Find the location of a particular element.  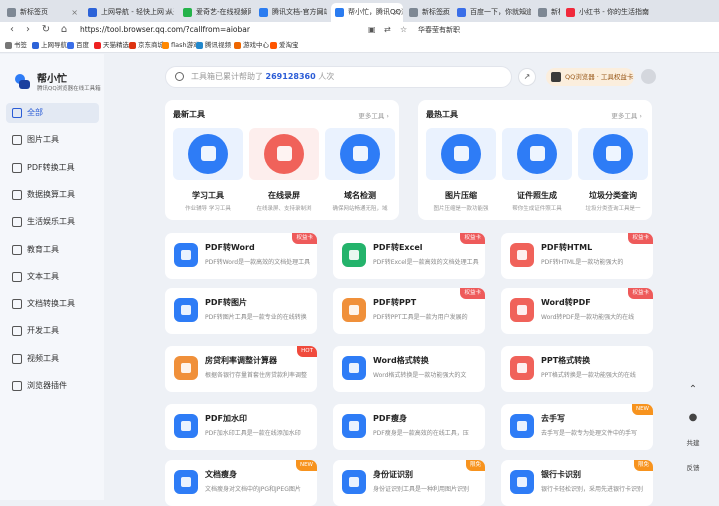

tab-5: 新标签页 × is located at coordinates (428, 12).